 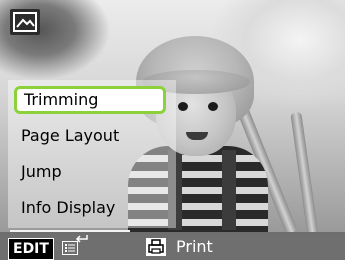 What do you see at coordinates (31, 249) in the screenshot?
I see `edit-button: EDIT` at bounding box center [31, 249].